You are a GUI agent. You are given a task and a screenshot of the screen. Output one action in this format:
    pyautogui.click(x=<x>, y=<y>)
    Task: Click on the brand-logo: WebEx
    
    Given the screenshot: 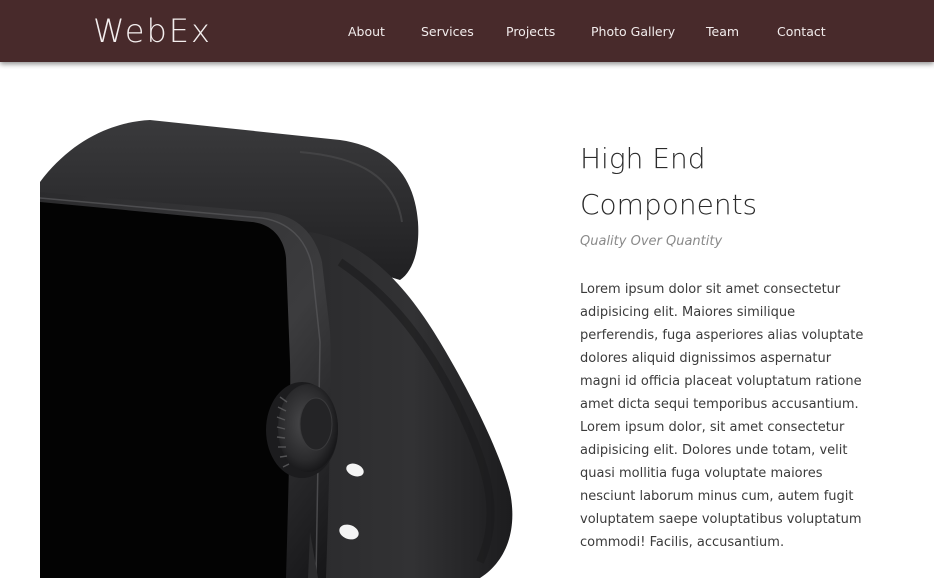 What is the action you would take?
    pyautogui.click(x=152, y=31)
    